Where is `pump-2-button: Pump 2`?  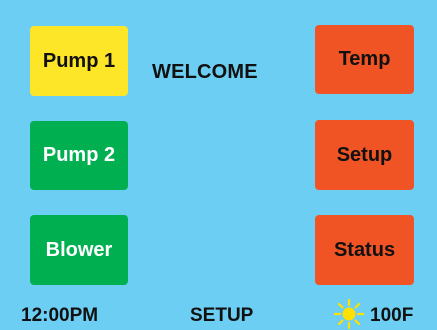
pump-2-button: Pump 2 is located at coordinates (79, 155).